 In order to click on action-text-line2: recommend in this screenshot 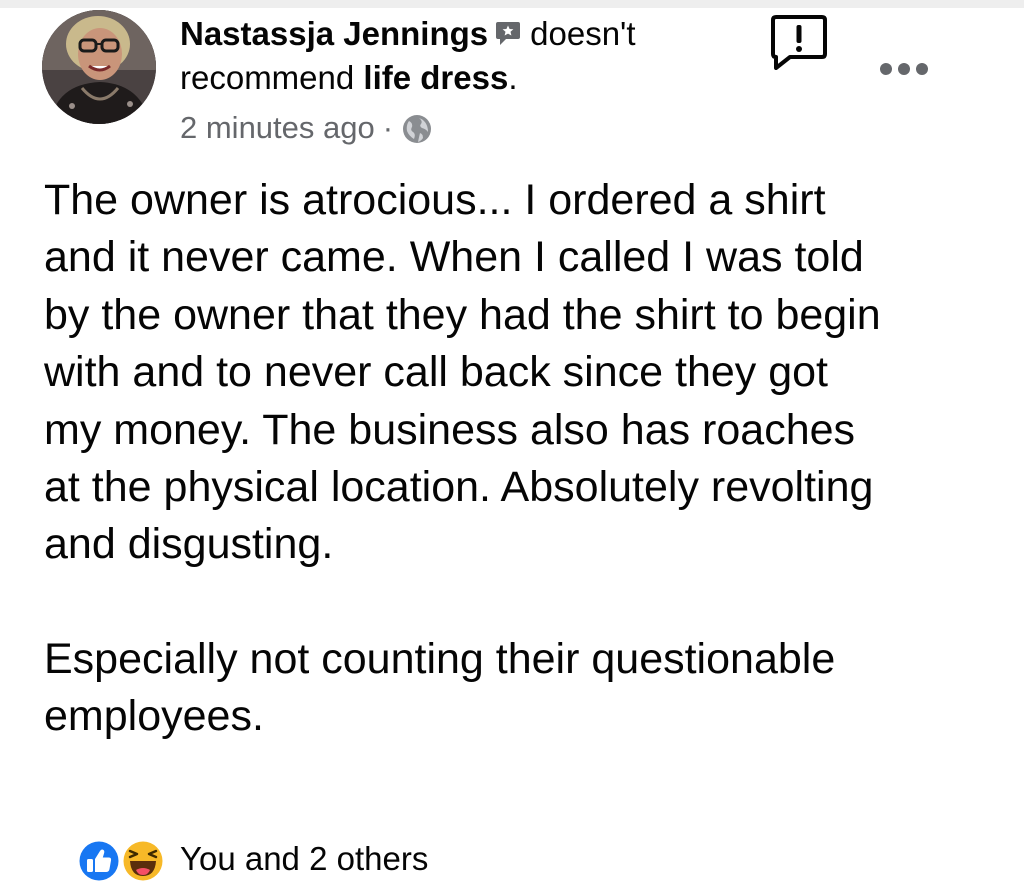, I will do `click(267, 77)`.